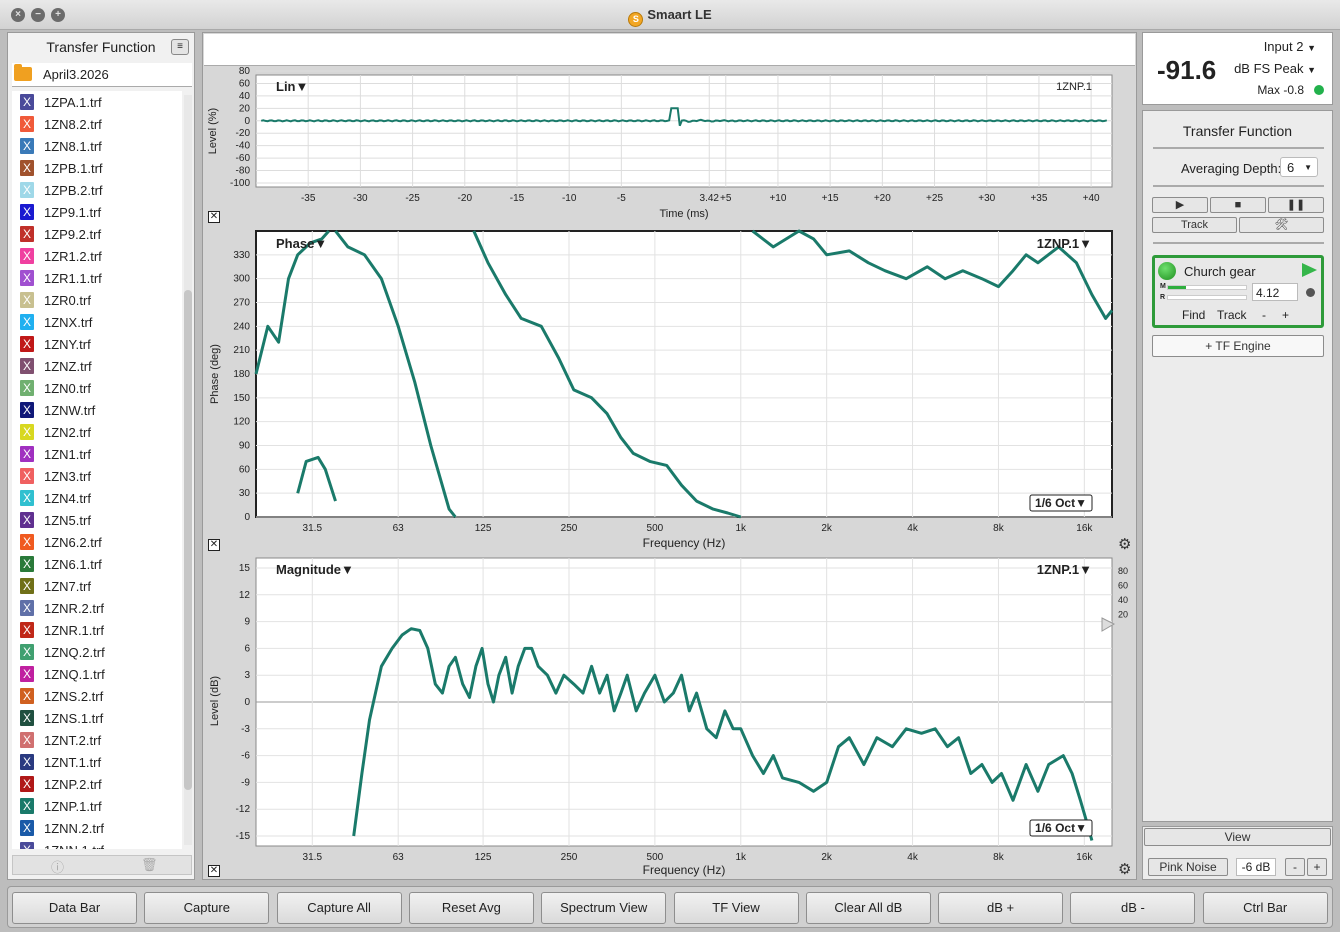 Image resolution: width=1340 pixels, height=932 pixels. What do you see at coordinates (736, 908) in the screenshot?
I see `toolbar-button-tf-view: TF View` at bounding box center [736, 908].